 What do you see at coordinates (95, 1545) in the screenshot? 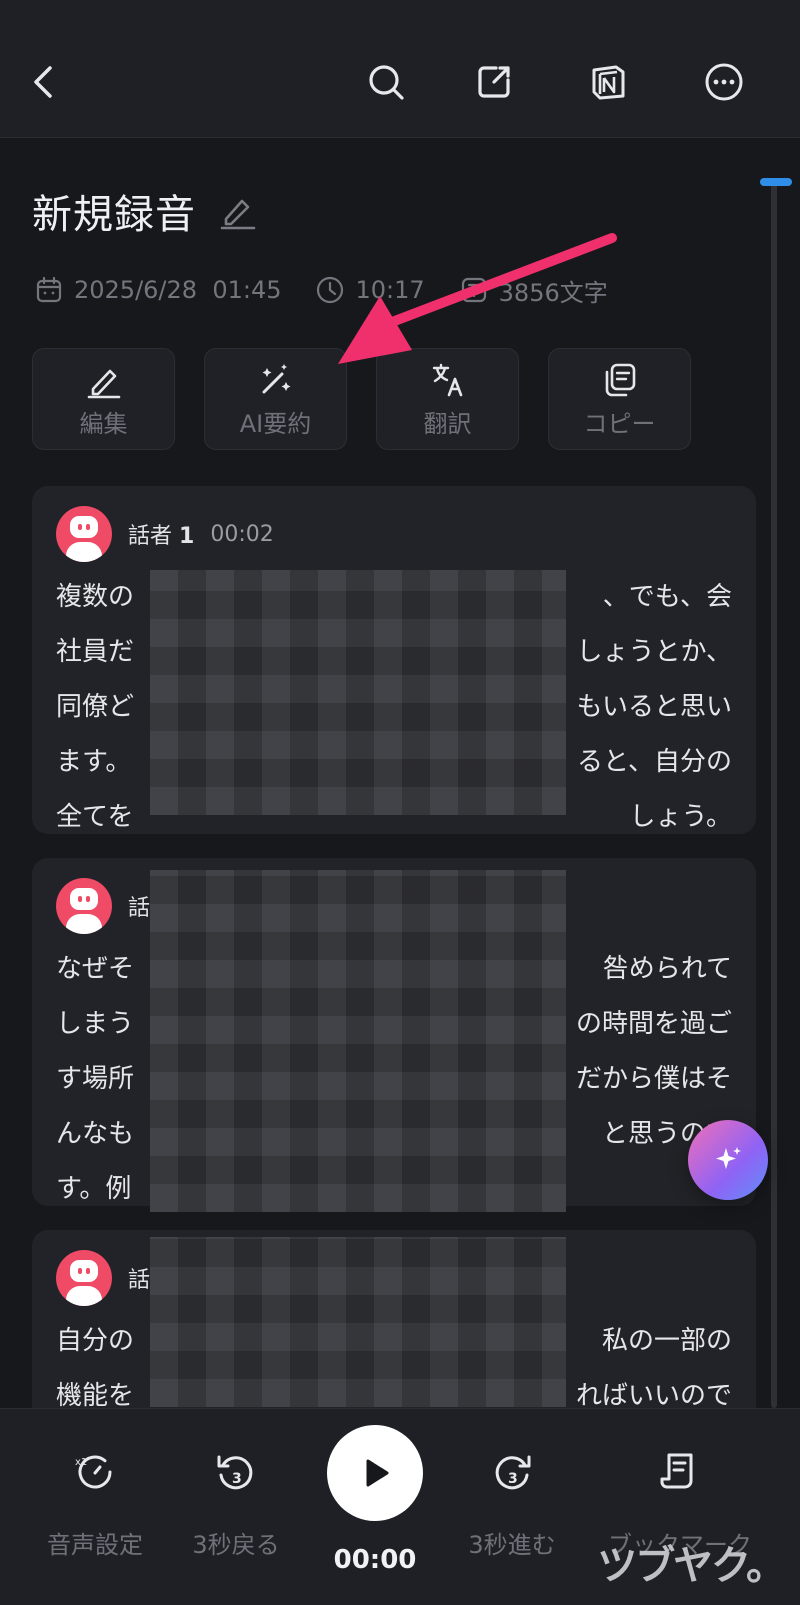
I see `audio-settings-label: 音声設定` at bounding box center [95, 1545].